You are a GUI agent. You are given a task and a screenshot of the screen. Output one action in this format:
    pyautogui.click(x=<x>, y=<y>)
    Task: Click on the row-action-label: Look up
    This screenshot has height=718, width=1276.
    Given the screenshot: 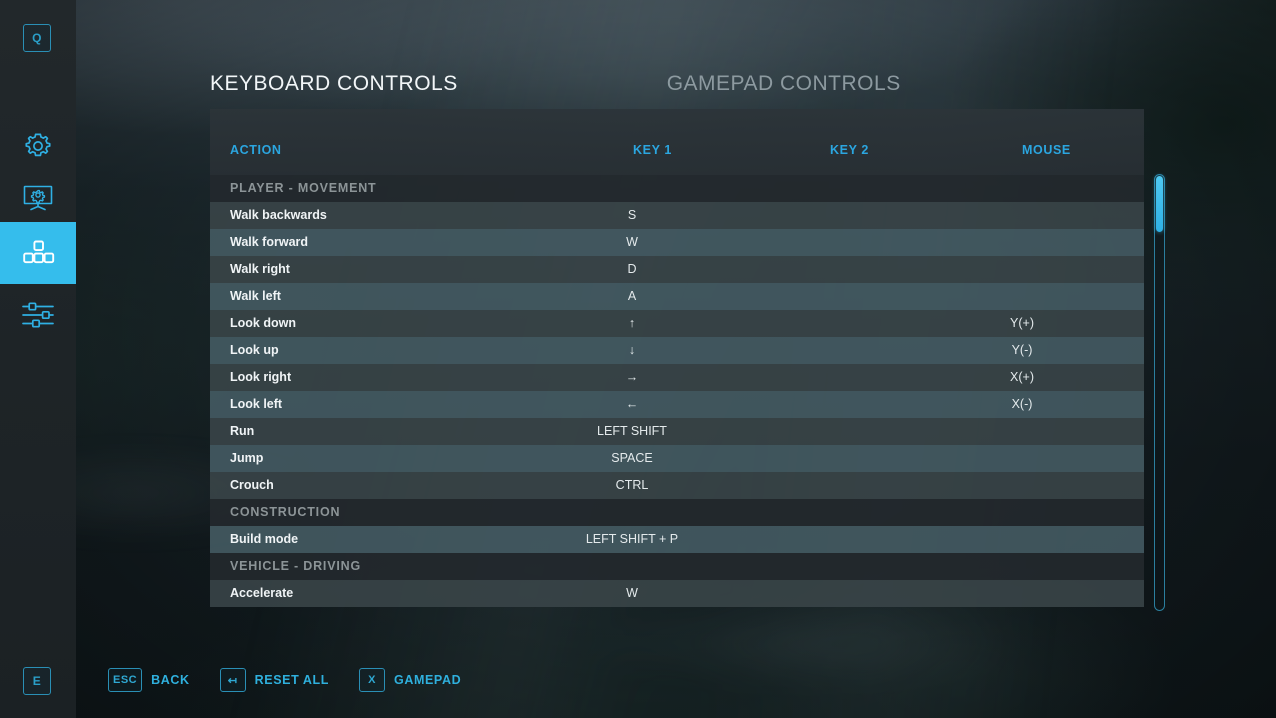 What is the action you would take?
    pyautogui.click(x=254, y=350)
    